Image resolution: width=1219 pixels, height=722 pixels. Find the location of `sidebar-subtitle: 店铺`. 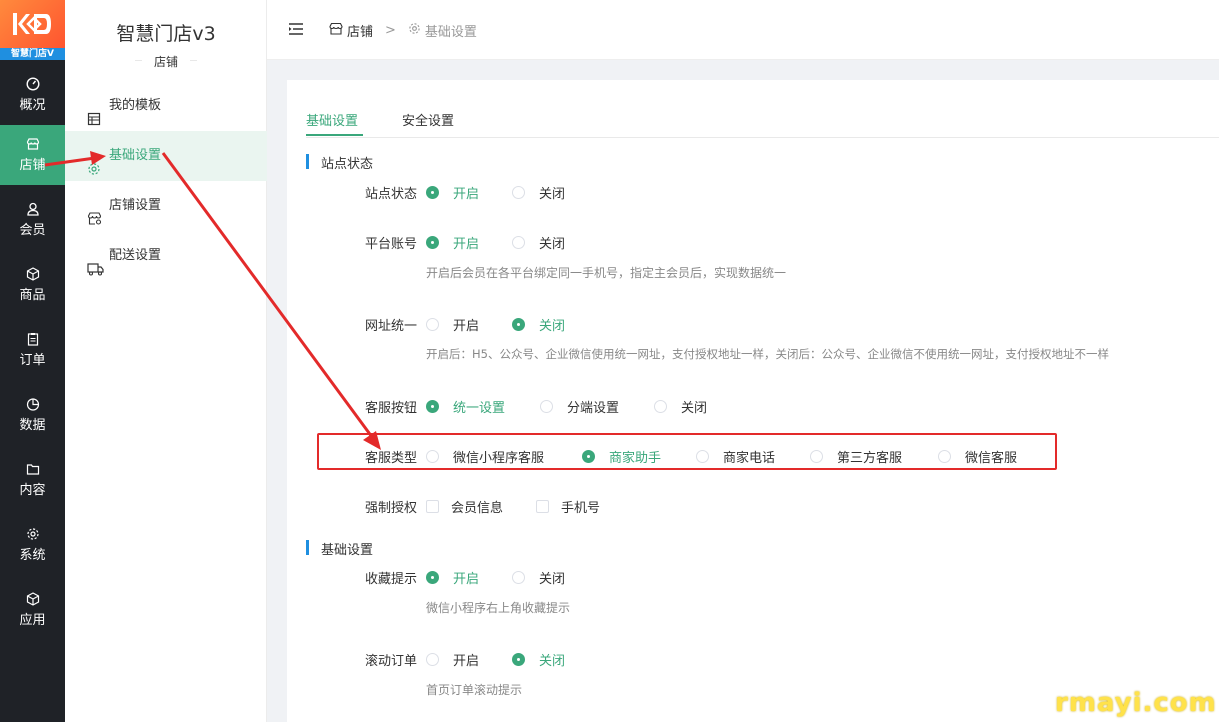

sidebar-subtitle: 店铺 is located at coordinates (165, 62).